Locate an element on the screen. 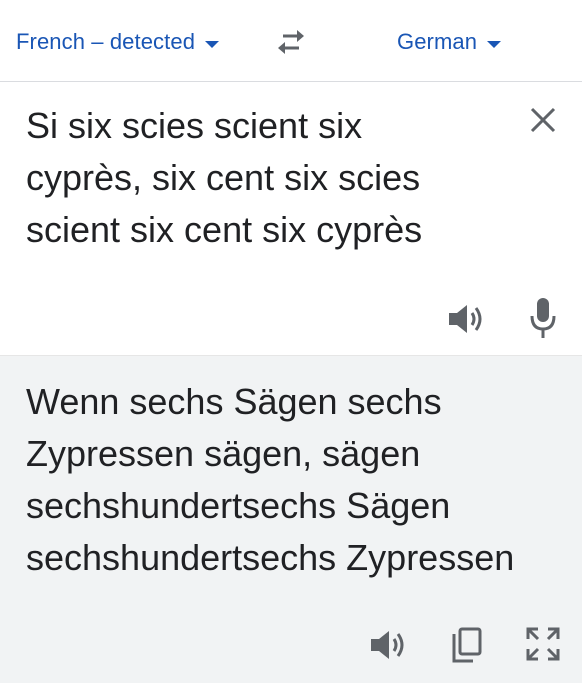  microphone-button is located at coordinates (543, 318).